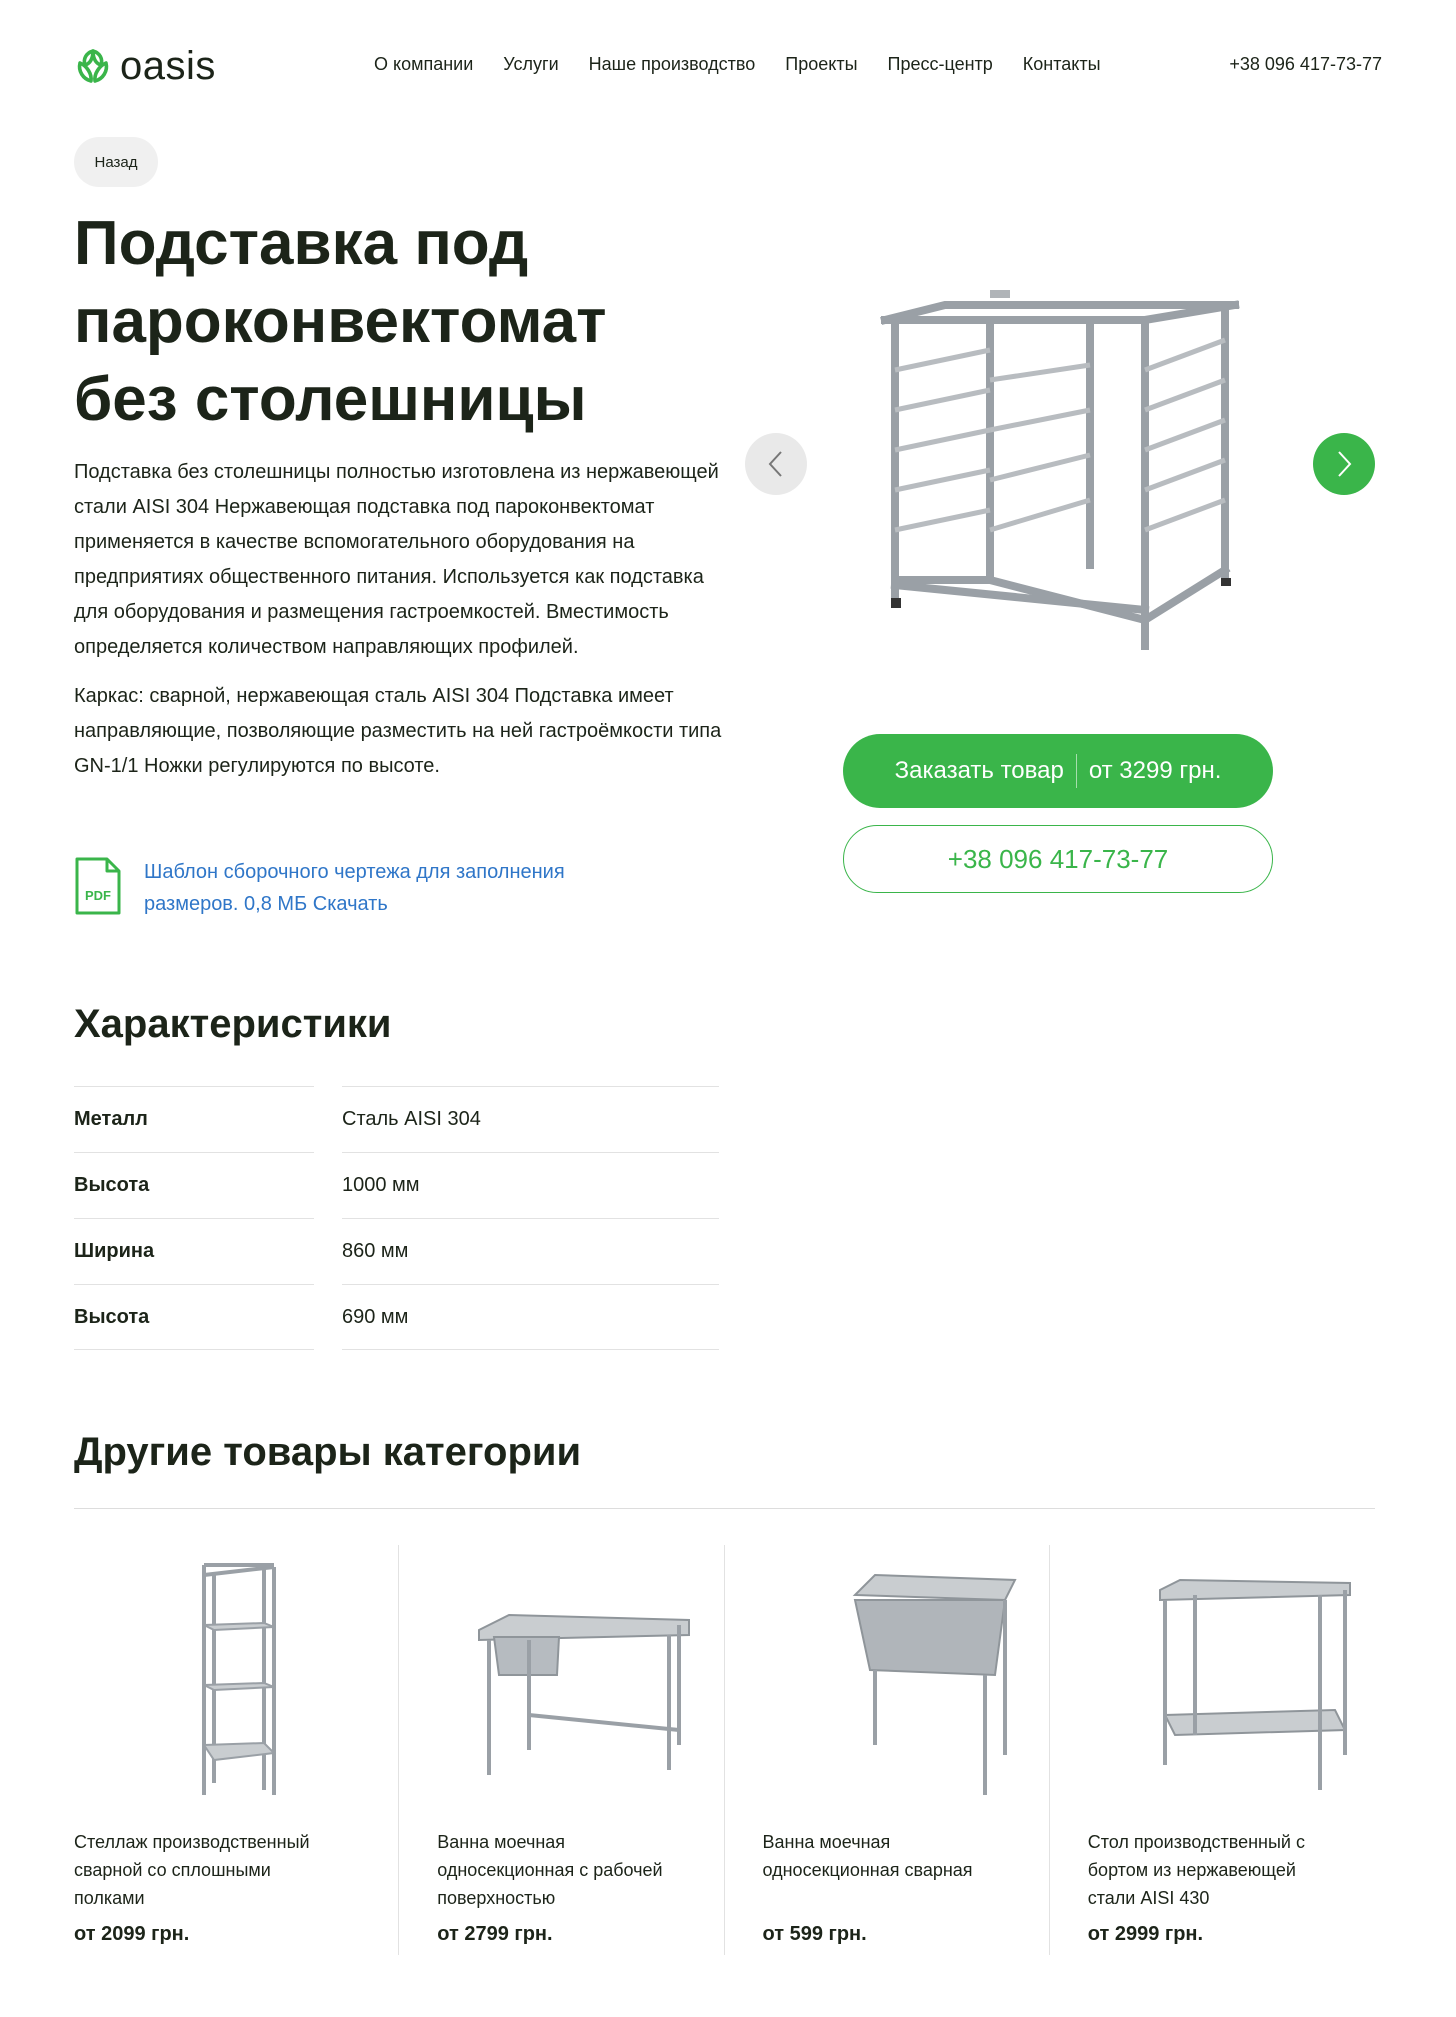 Image resolution: width=1456 pixels, height=2017 pixels. What do you see at coordinates (194, 1251) in the screenshot?
I see `spec-key: Ширина` at bounding box center [194, 1251].